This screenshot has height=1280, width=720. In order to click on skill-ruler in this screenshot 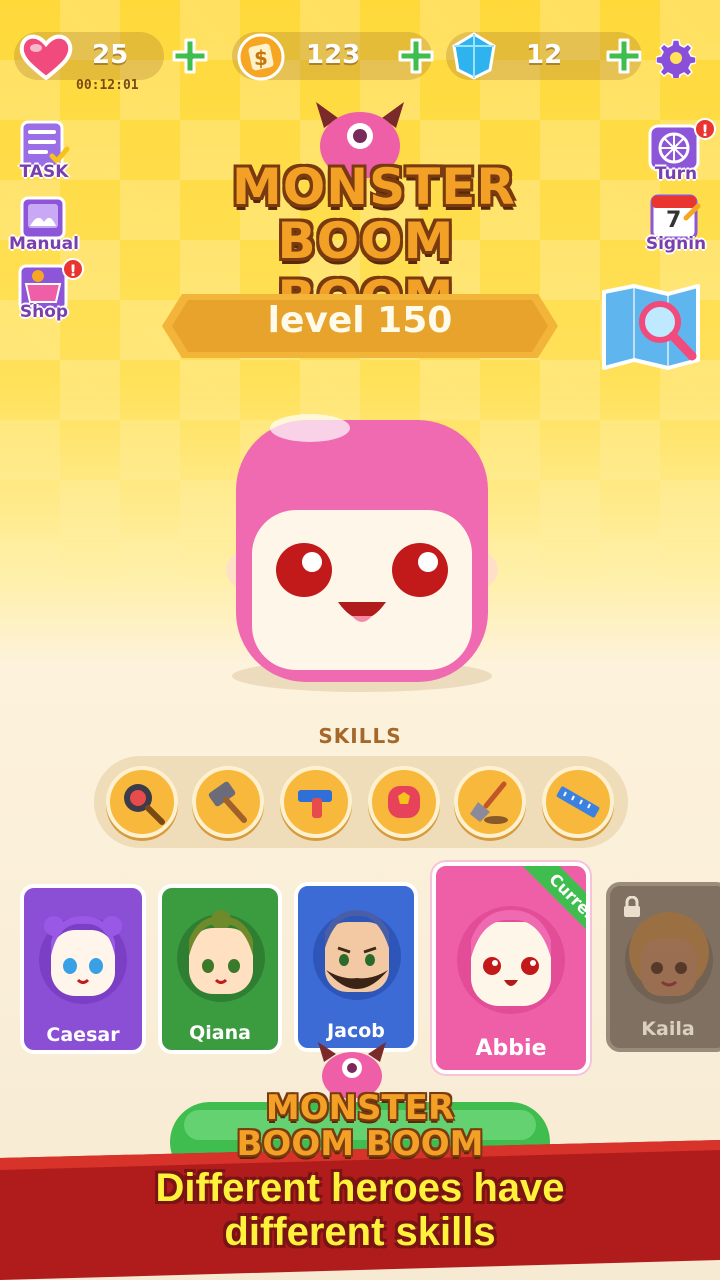, I will do `click(578, 802)`.